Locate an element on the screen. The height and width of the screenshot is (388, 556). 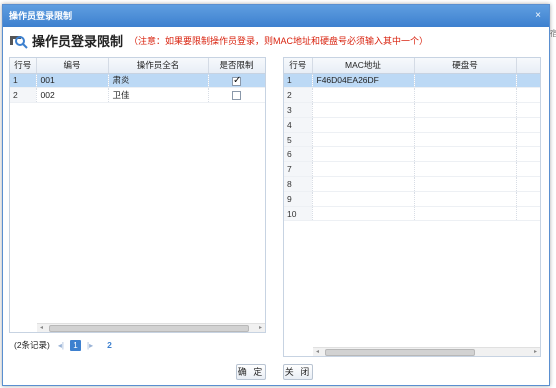
table-row: 6 is located at coordinates (412, 154).